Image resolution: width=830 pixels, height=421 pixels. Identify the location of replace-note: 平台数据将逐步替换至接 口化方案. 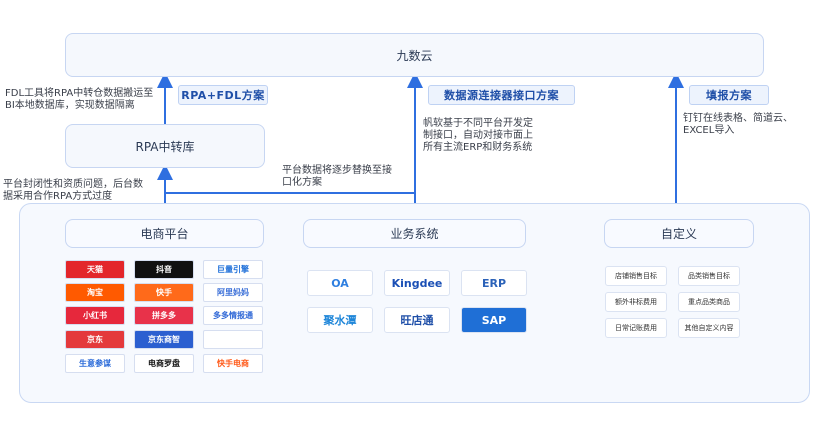
(347, 177).